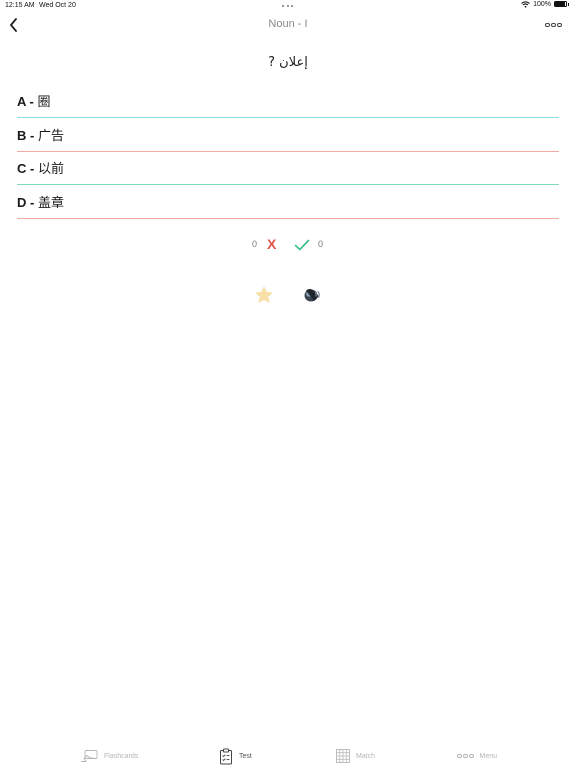 The image size is (576, 770). I want to click on wrong-x-icon: X, so click(272, 244).